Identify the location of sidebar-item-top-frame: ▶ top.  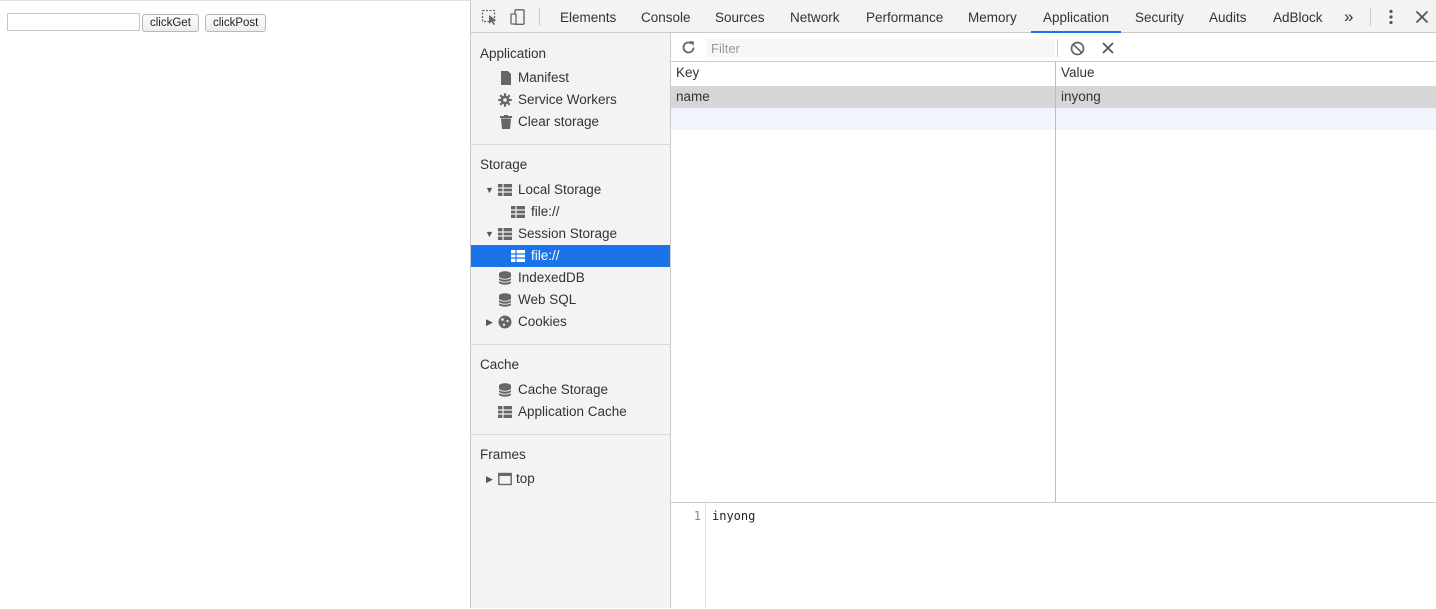
(570, 479).